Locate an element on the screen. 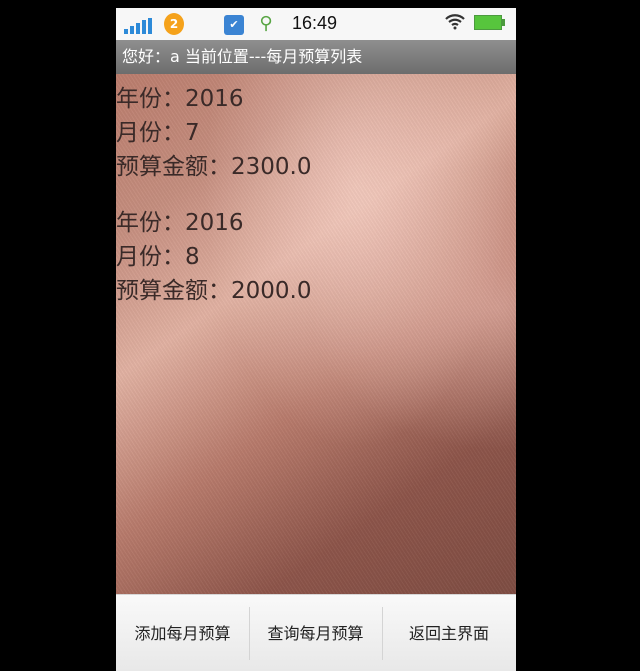  query-monthly-budget-button: 查询每月预算 is located at coordinates (315, 633).